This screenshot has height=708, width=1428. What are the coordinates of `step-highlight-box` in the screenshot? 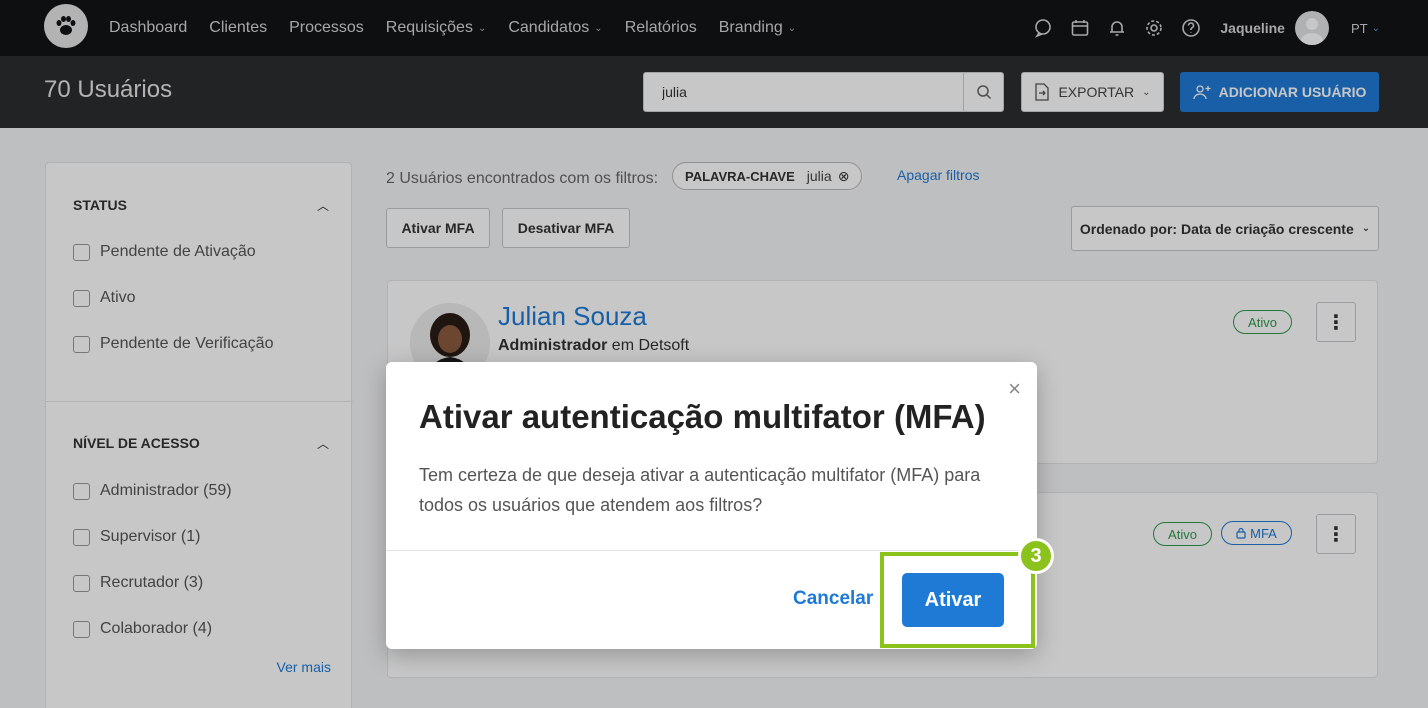 It's located at (957, 600).